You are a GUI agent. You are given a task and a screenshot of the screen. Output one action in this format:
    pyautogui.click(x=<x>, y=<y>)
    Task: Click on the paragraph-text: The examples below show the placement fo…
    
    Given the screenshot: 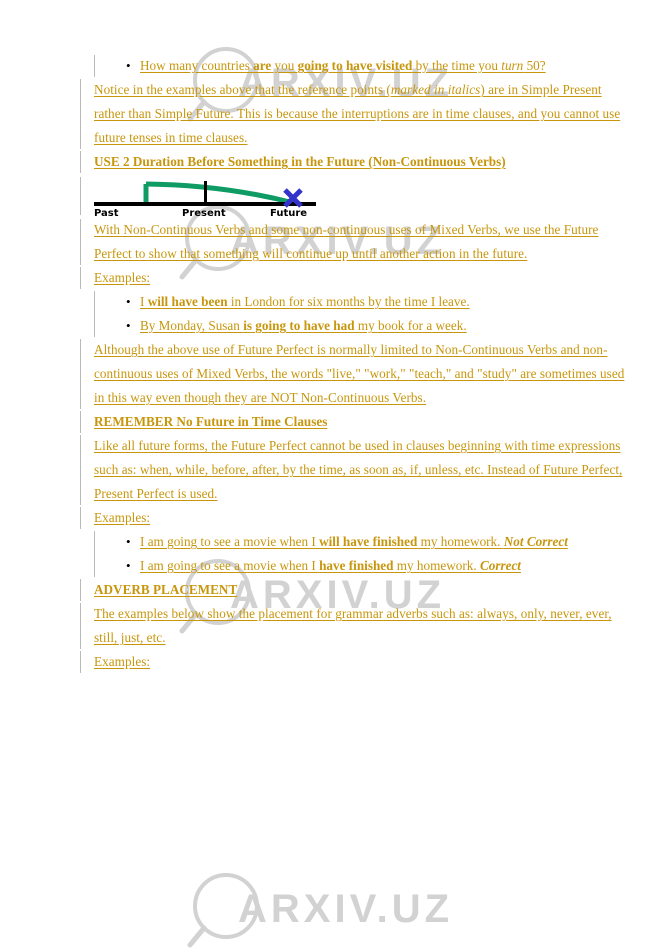 What is the action you would take?
    pyautogui.click(x=353, y=625)
    